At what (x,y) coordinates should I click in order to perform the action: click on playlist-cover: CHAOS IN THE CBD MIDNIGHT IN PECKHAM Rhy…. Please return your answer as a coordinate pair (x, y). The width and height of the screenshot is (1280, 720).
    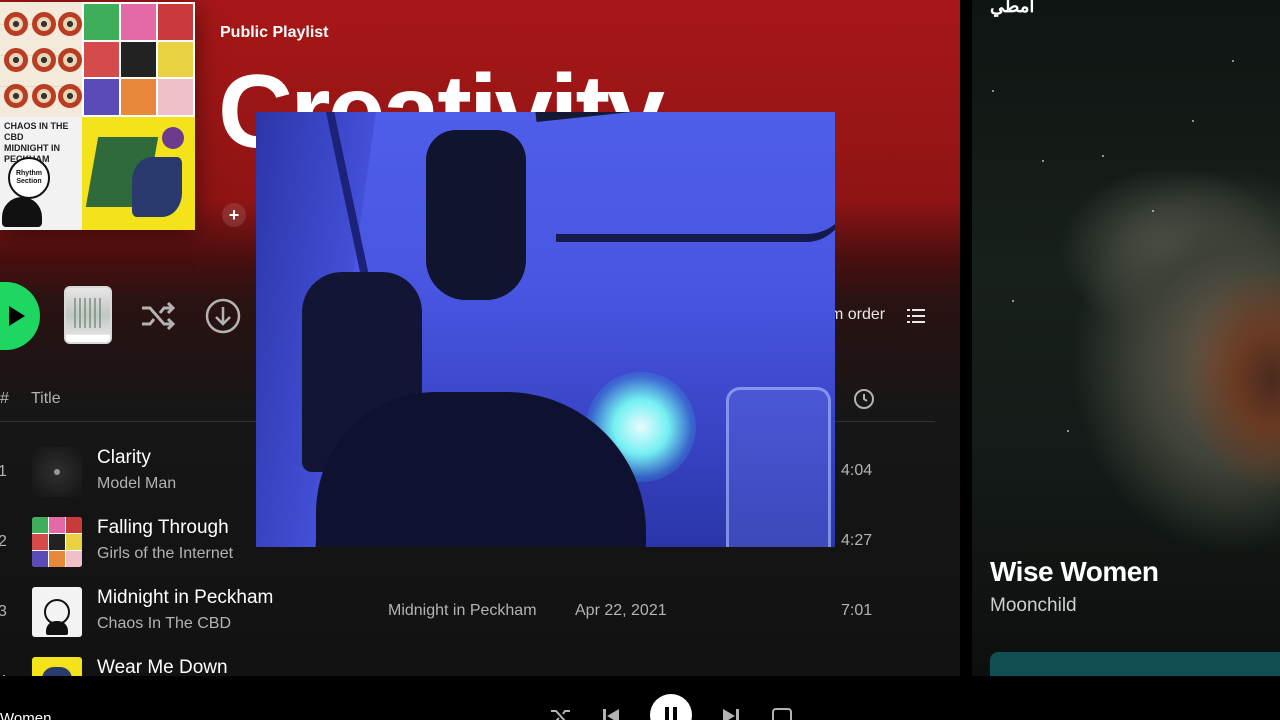
    Looking at the image, I should click on (97, 116).